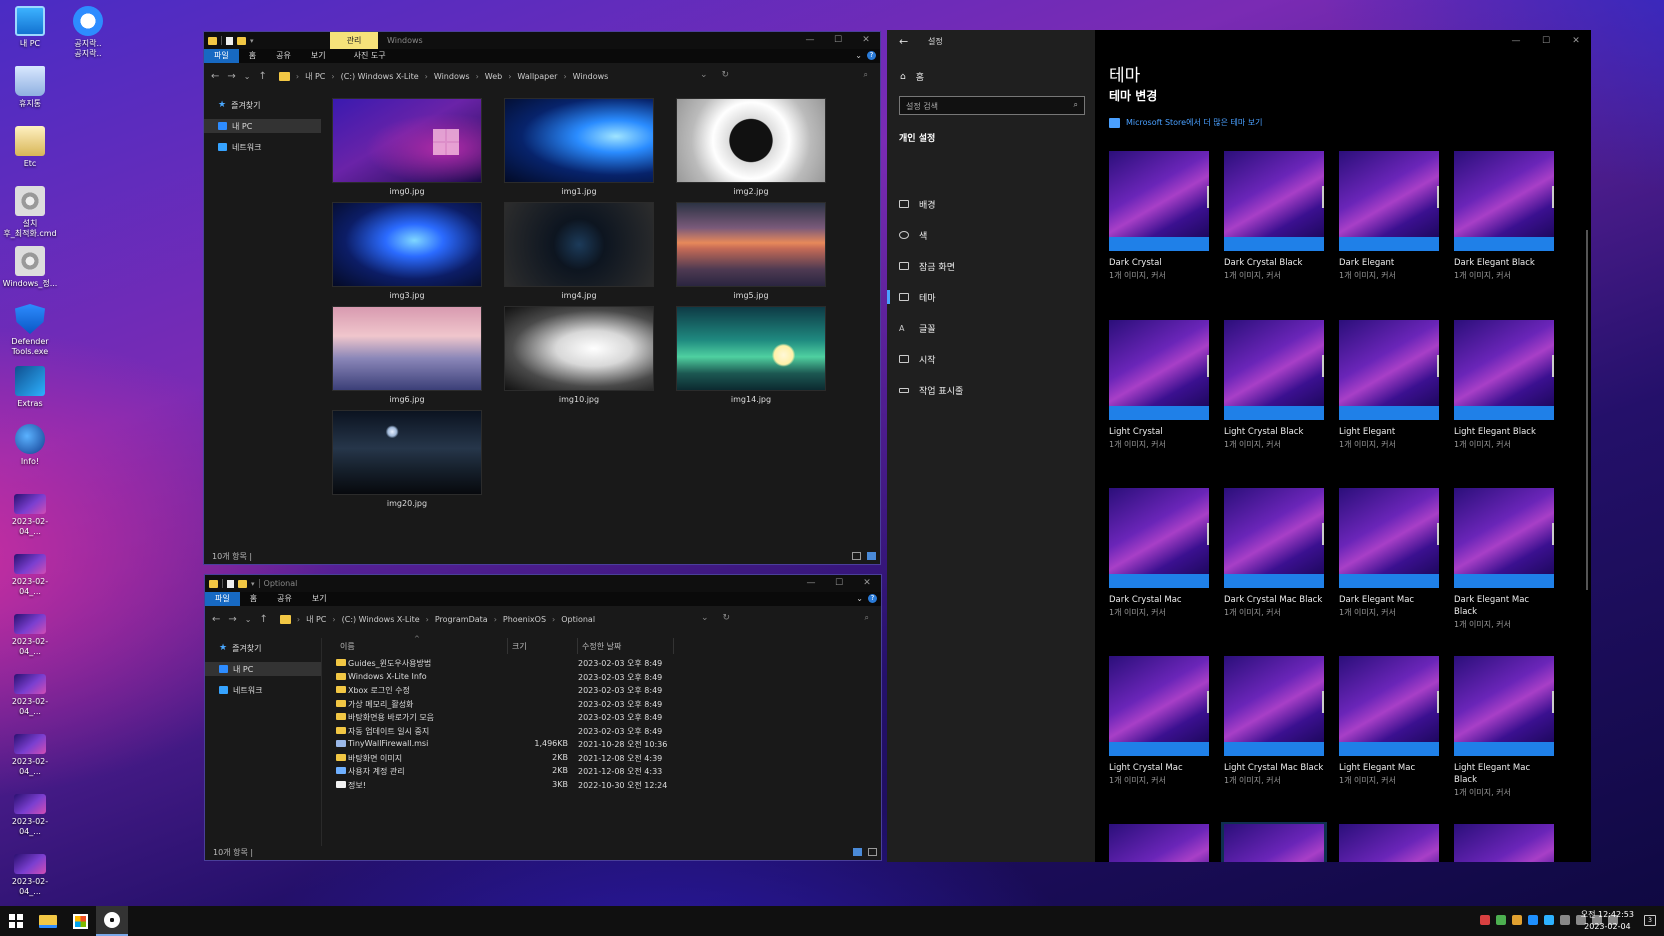  What do you see at coordinates (524, 619) in the screenshot?
I see `crumb-phoenixos: PhoenixOS` at bounding box center [524, 619].